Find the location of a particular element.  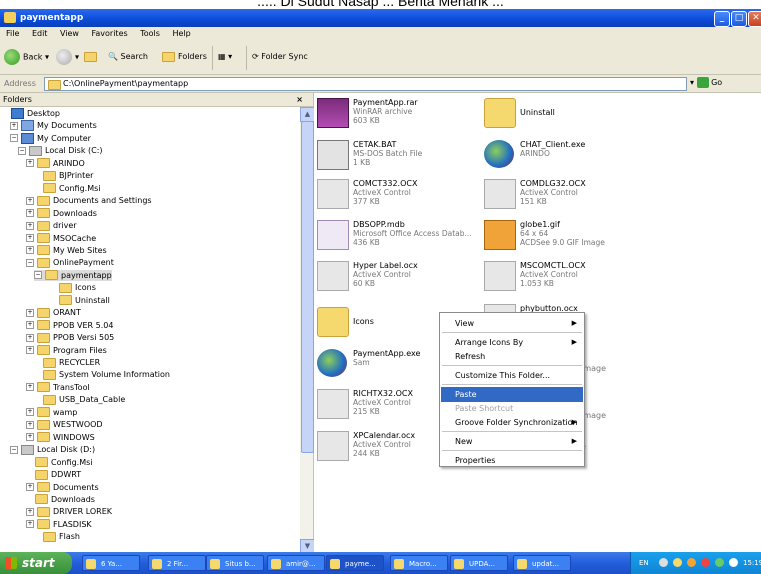

tree-item: System Volume Information is located at coordinates (102, 374).